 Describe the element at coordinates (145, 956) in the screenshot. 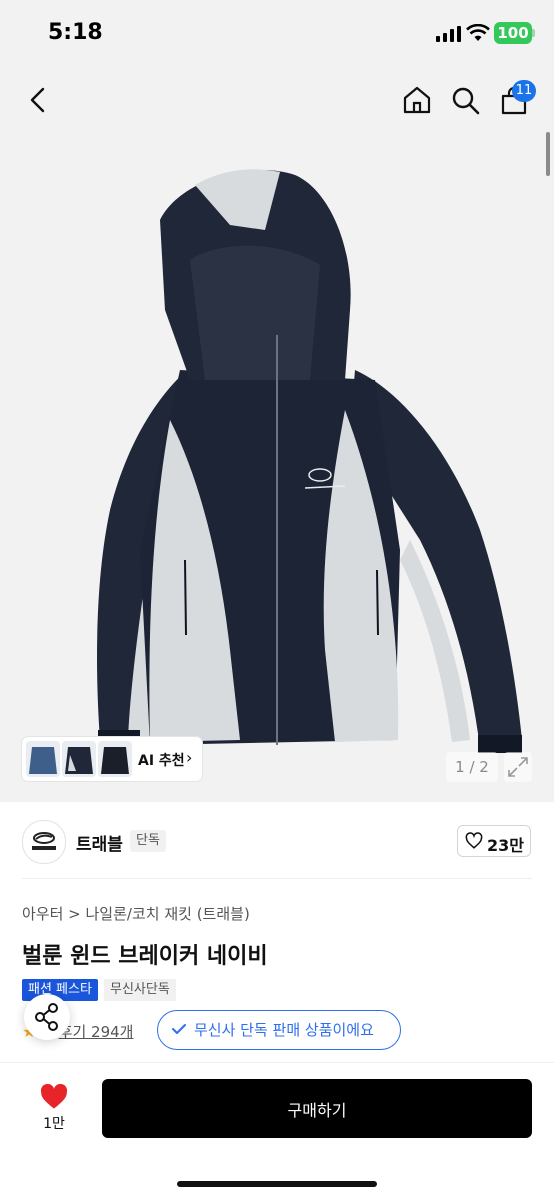

I see `product-title: 벌룬 윈드 브레이커 네이비` at that location.